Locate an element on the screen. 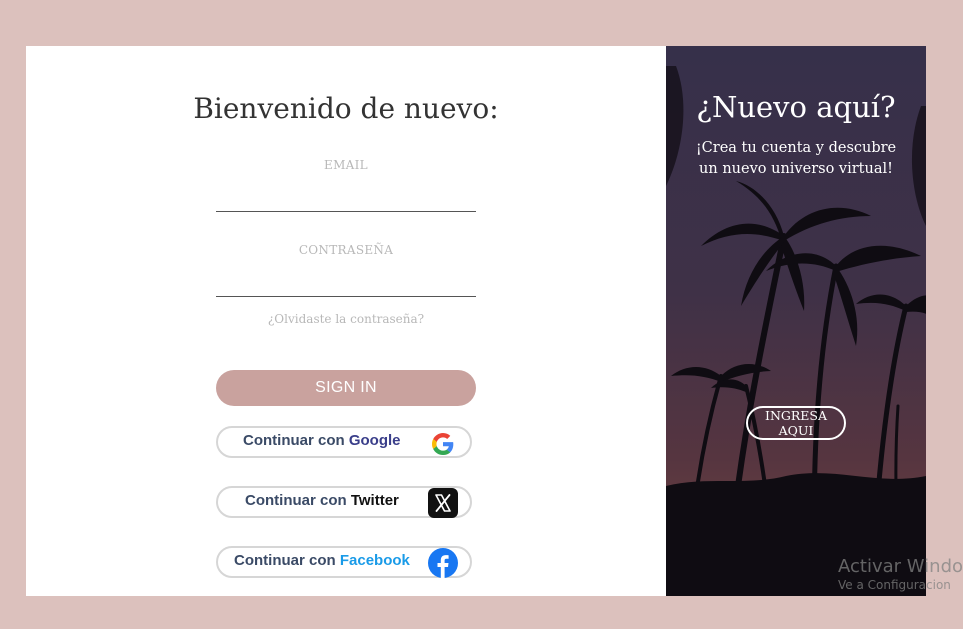 This screenshot has height=629, width=963. twitter-login-button: Continuar con Twitter is located at coordinates (344, 502).